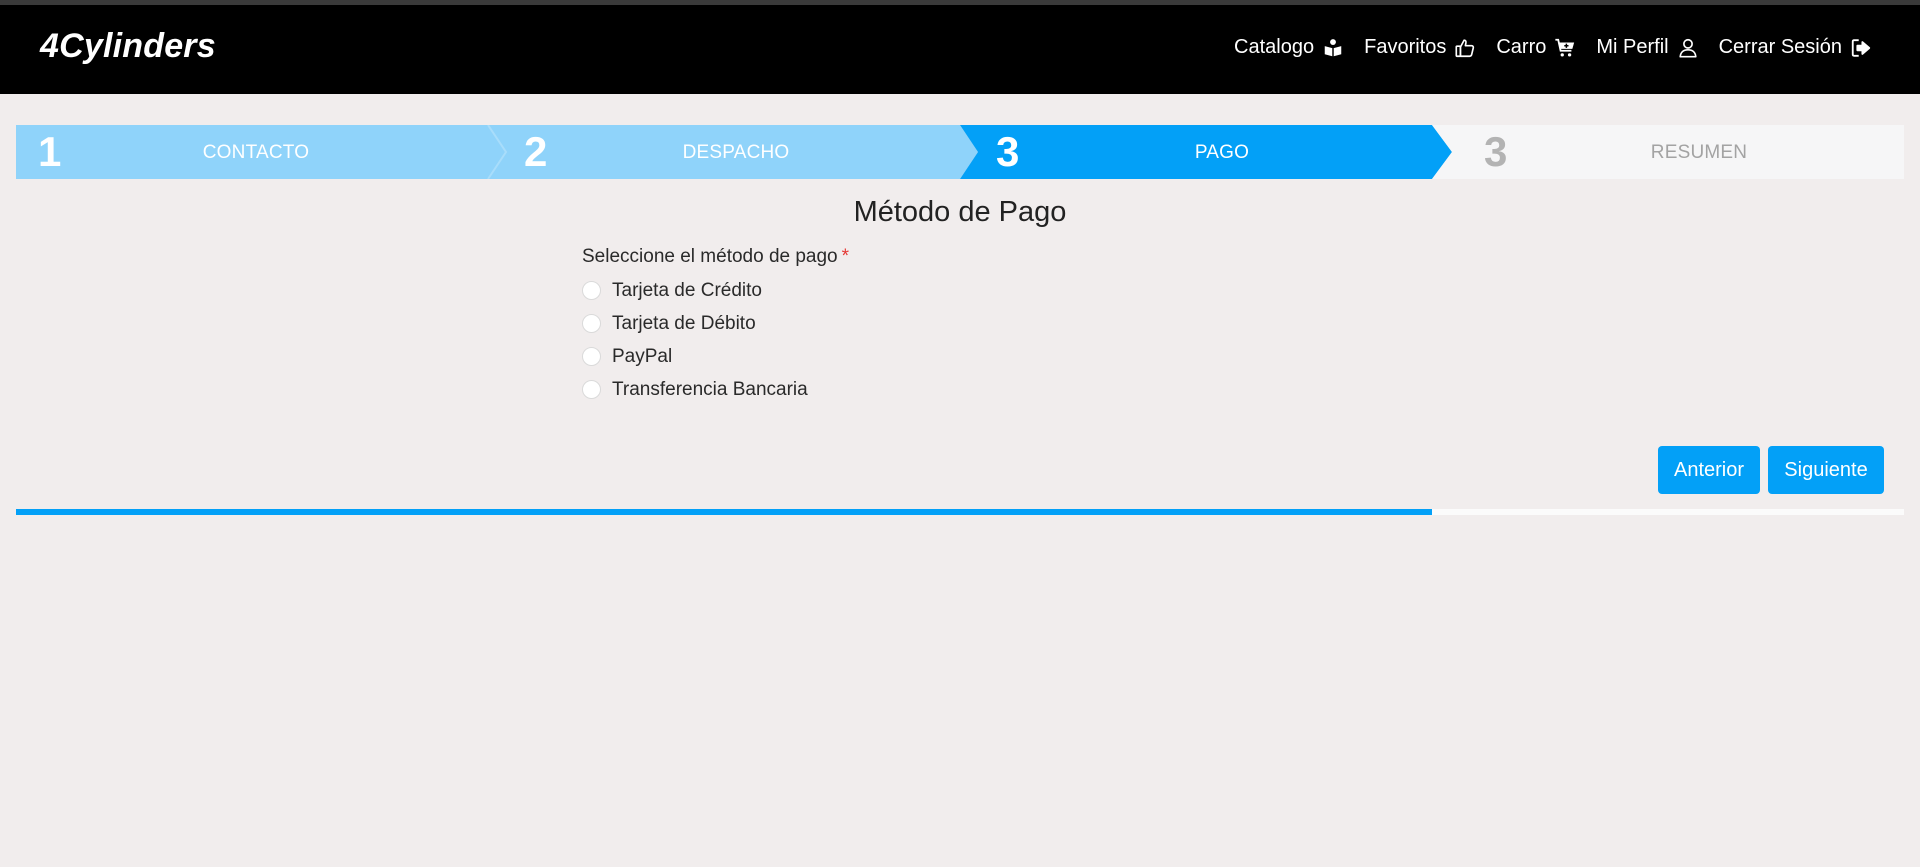  I want to click on step-contacto: 1 CONTACTO, so click(252, 152).